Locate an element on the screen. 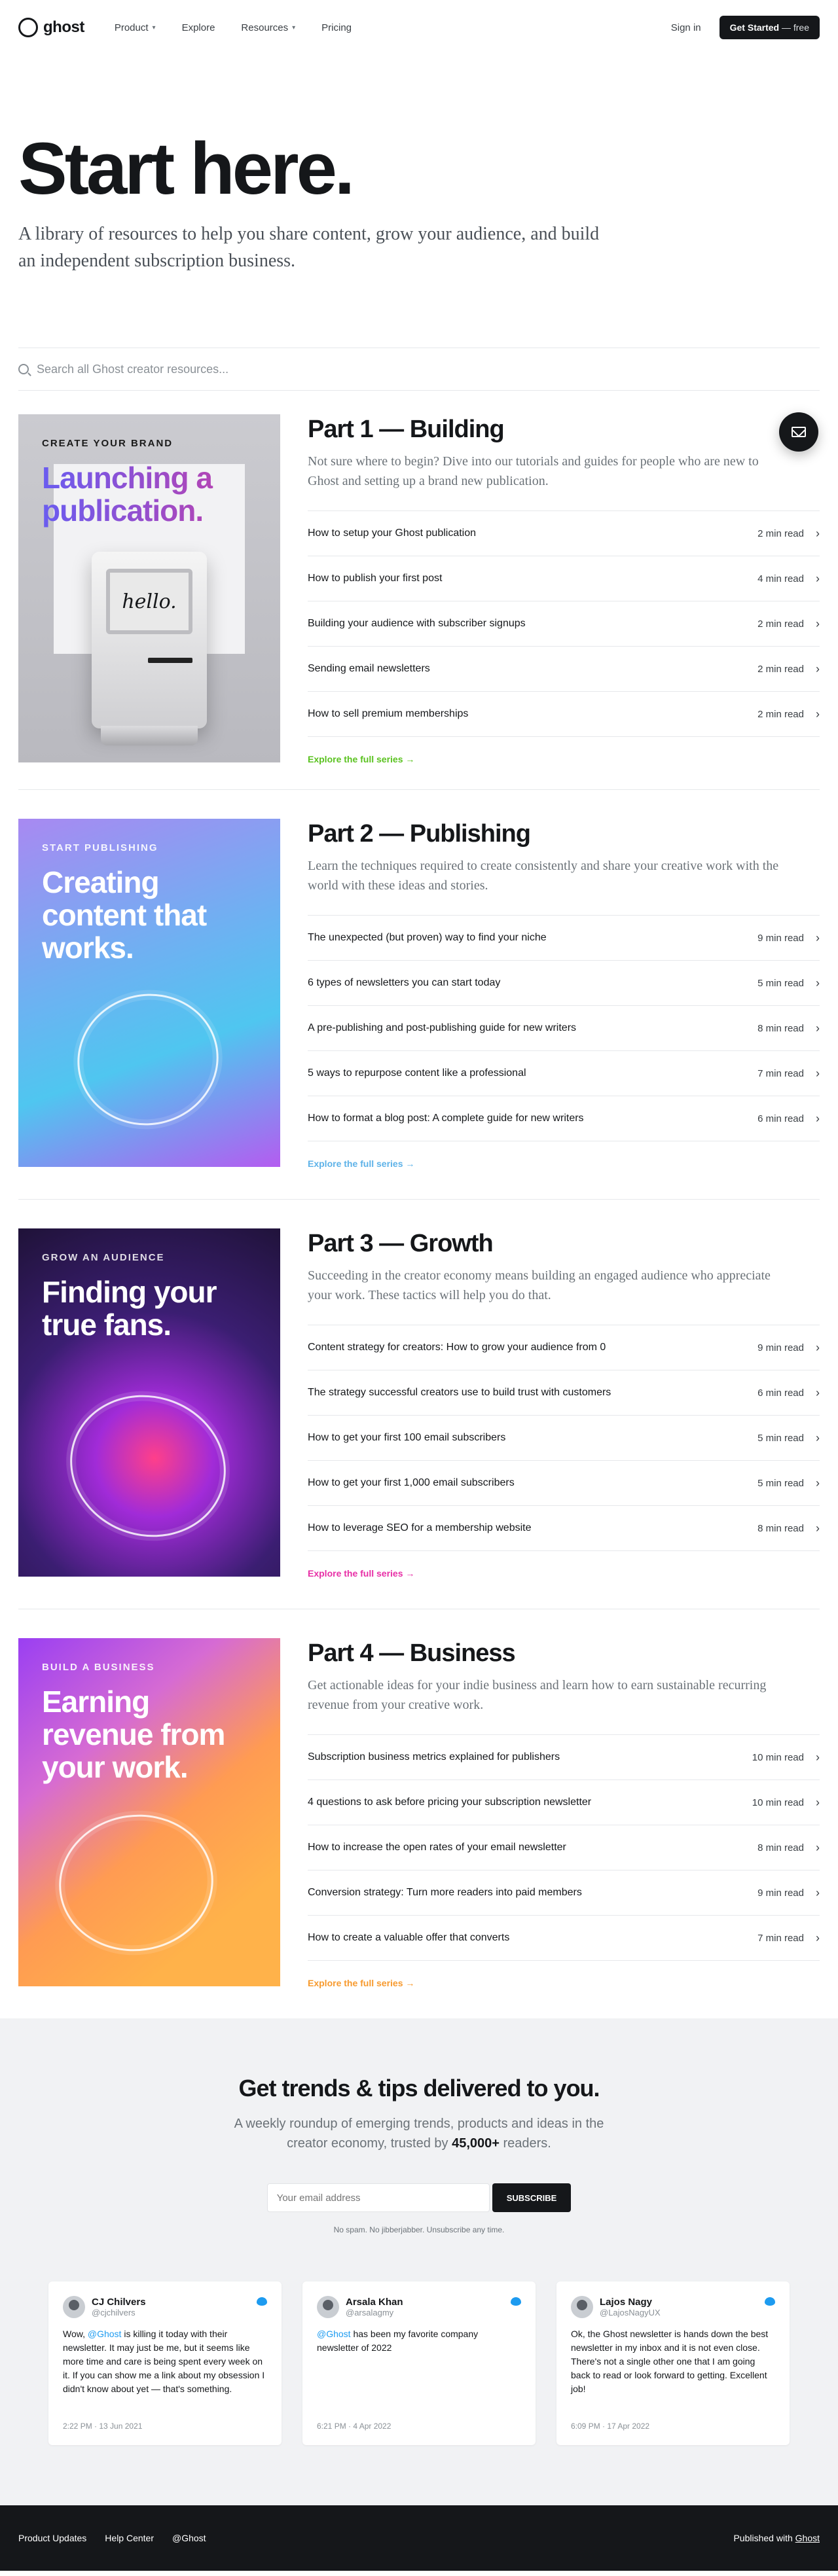  subscribe-floating-button is located at coordinates (798, 432).